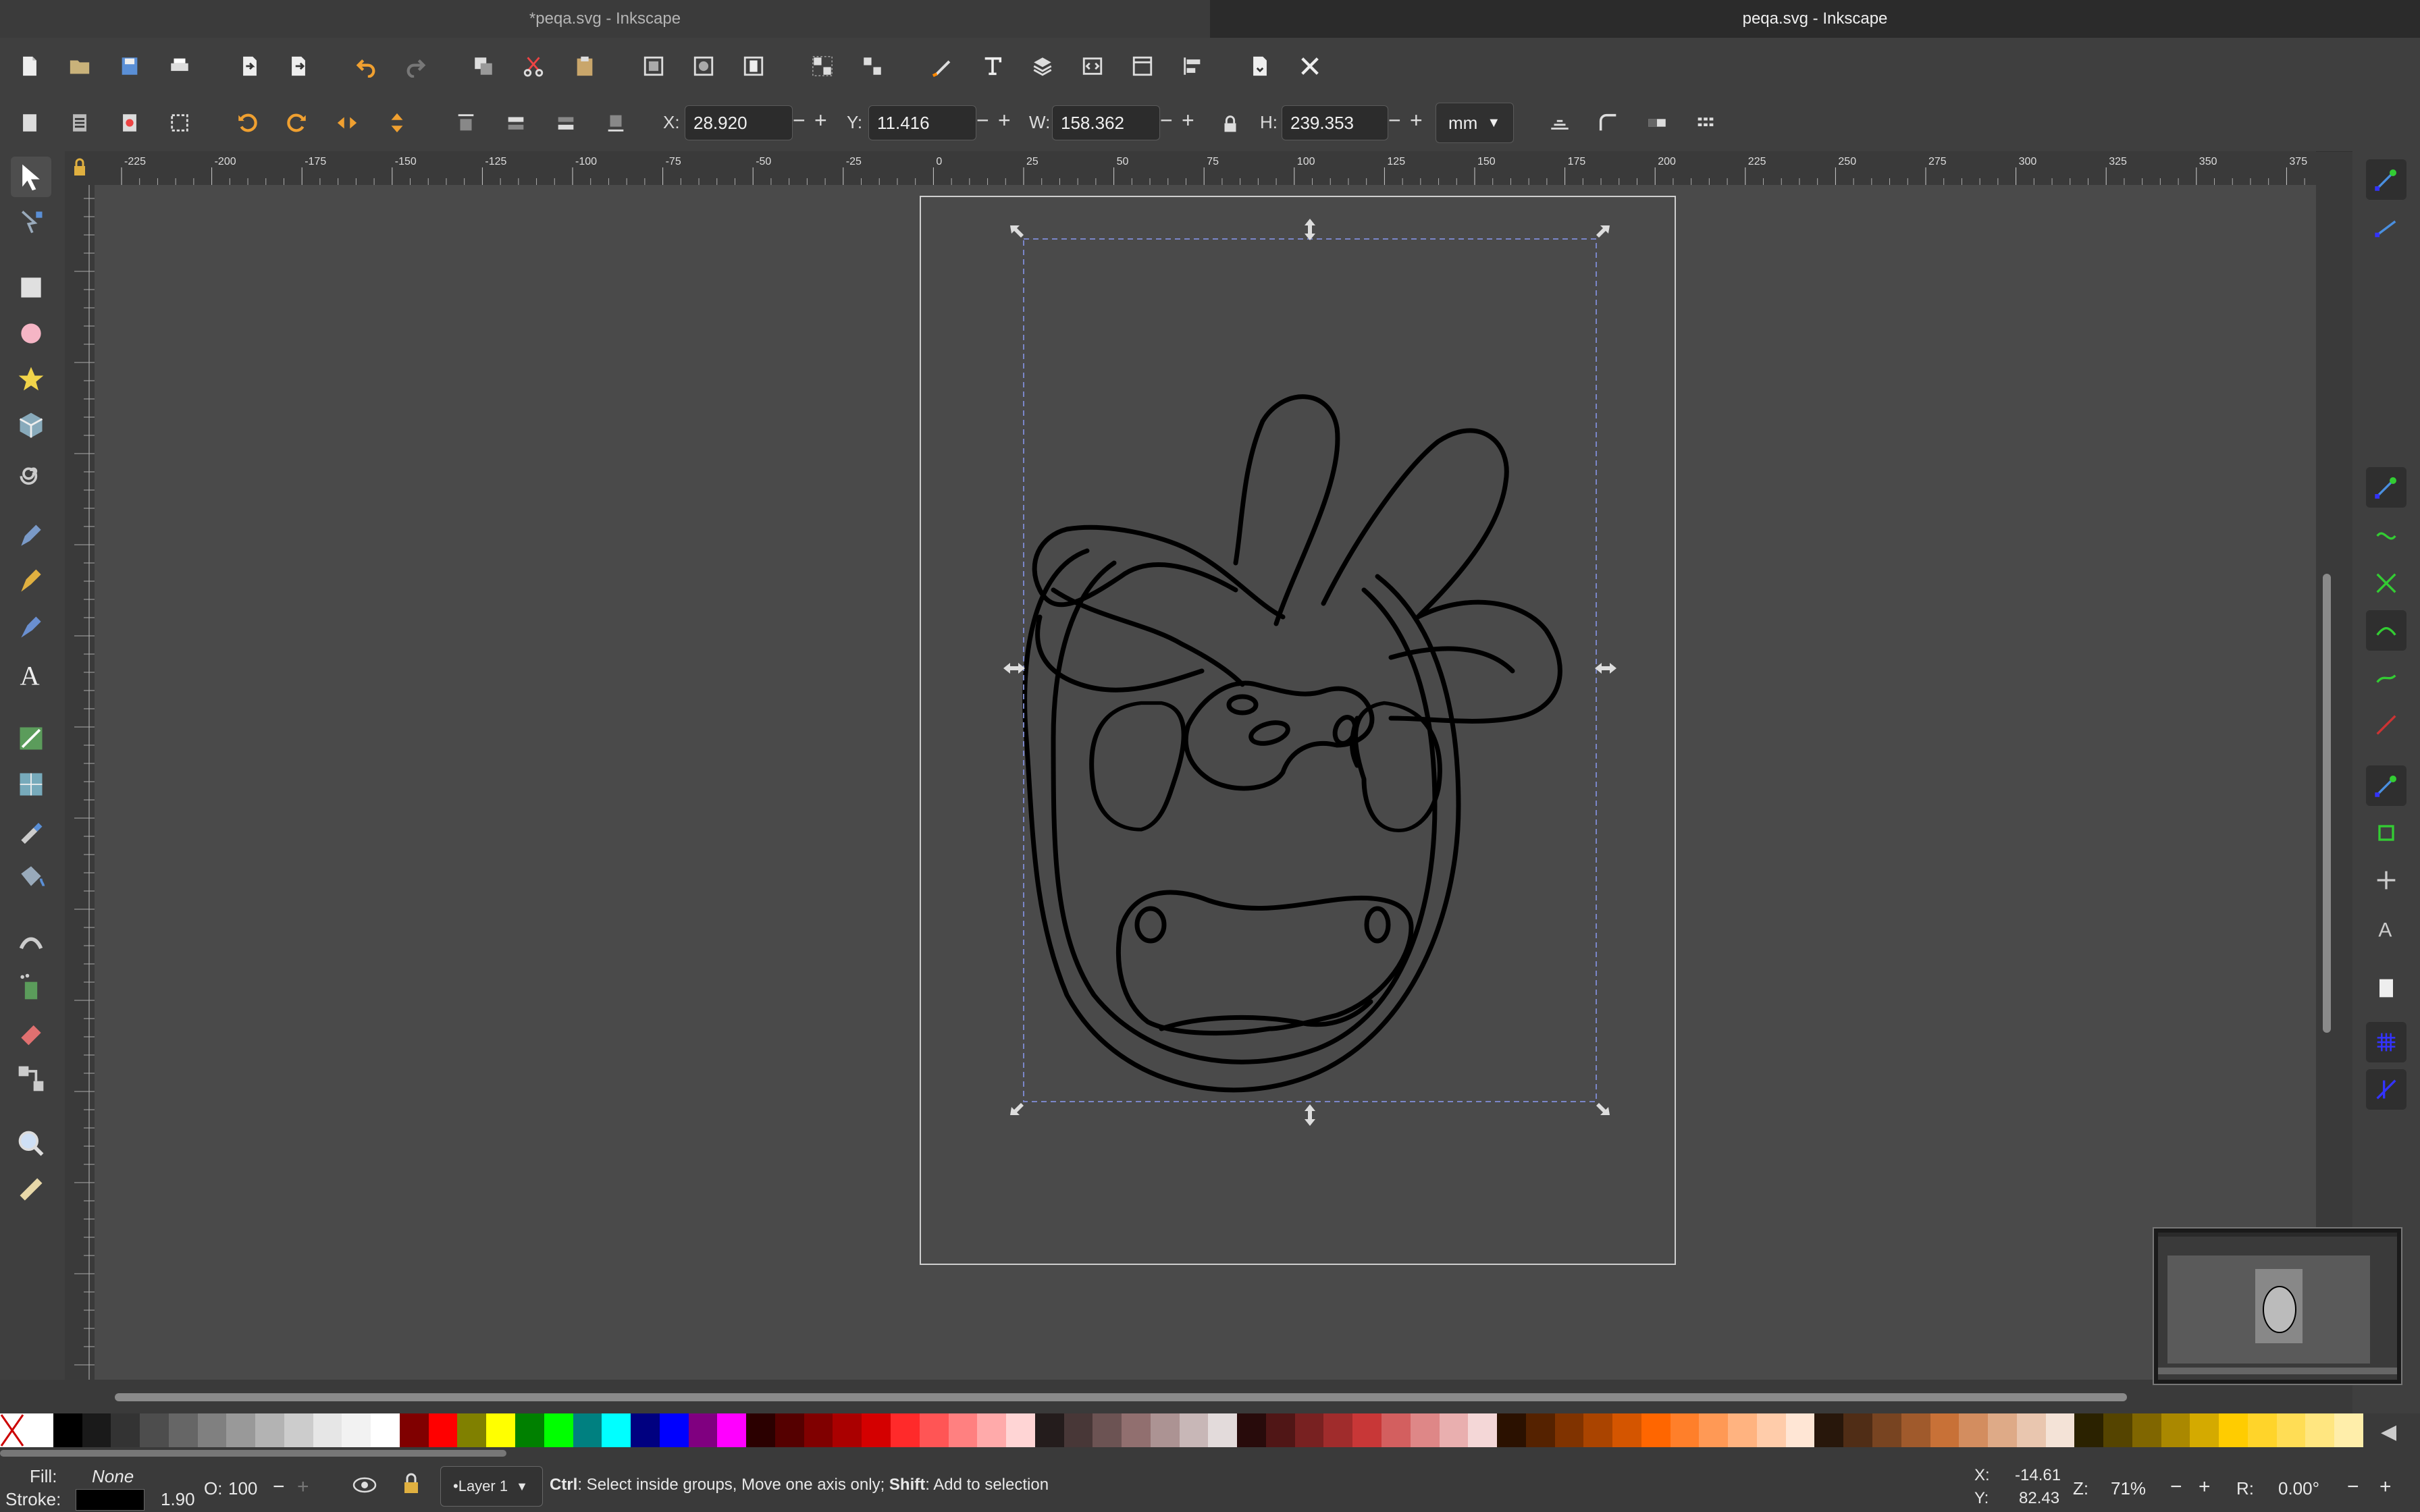 This screenshot has height=1512, width=2420. I want to click on y-increment: +, so click(1004, 120).